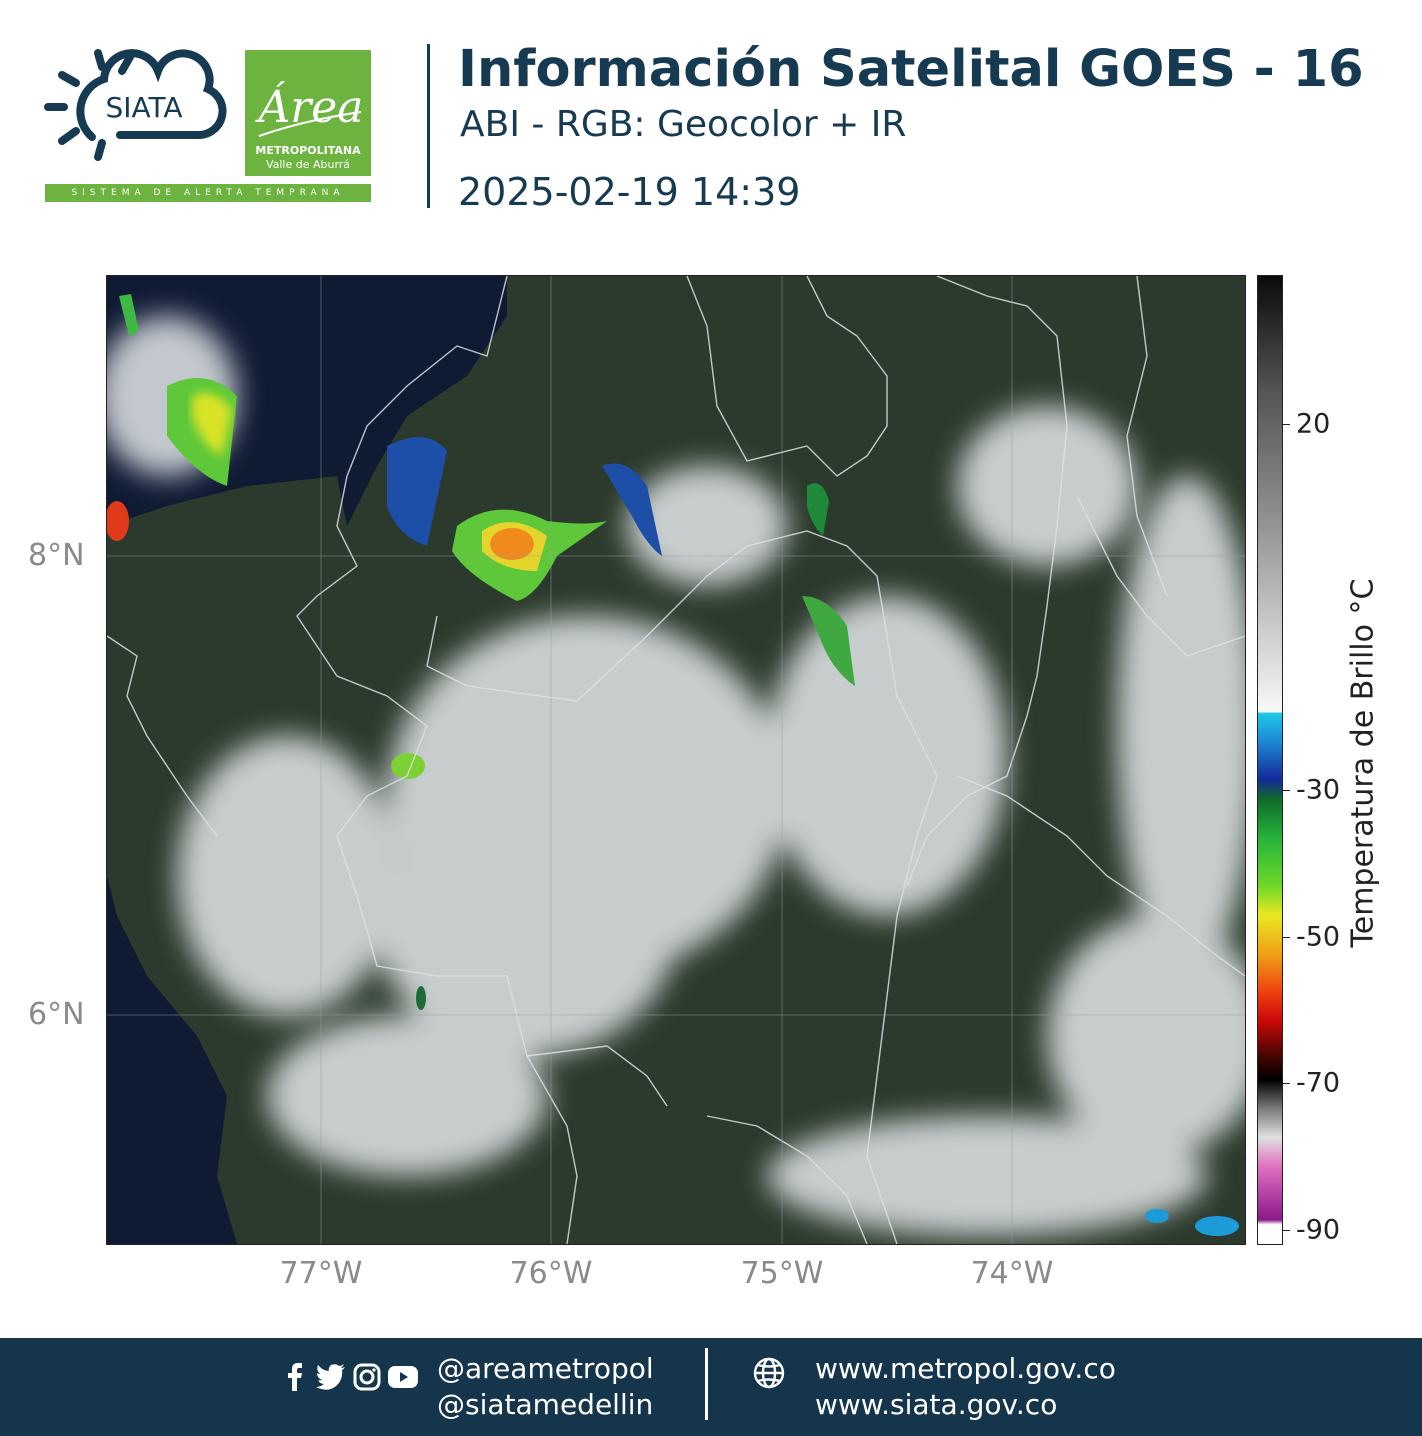 Image resolution: width=1422 pixels, height=1436 pixels. What do you see at coordinates (1363, 763) in the screenshot?
I see `colorbar-title: Temperatura de Brillo °C` at bounding box center [1363, 763].